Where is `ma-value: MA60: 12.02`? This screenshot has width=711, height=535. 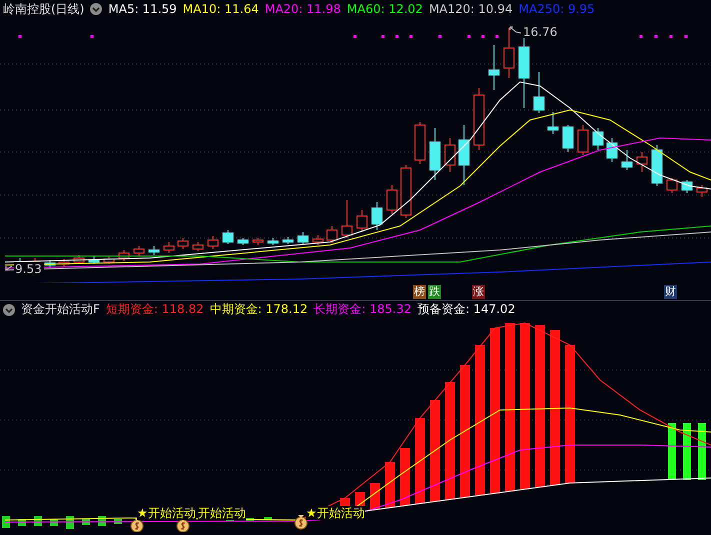 ma-value: MA60: 12.02 is located at coordinates (384, 9).